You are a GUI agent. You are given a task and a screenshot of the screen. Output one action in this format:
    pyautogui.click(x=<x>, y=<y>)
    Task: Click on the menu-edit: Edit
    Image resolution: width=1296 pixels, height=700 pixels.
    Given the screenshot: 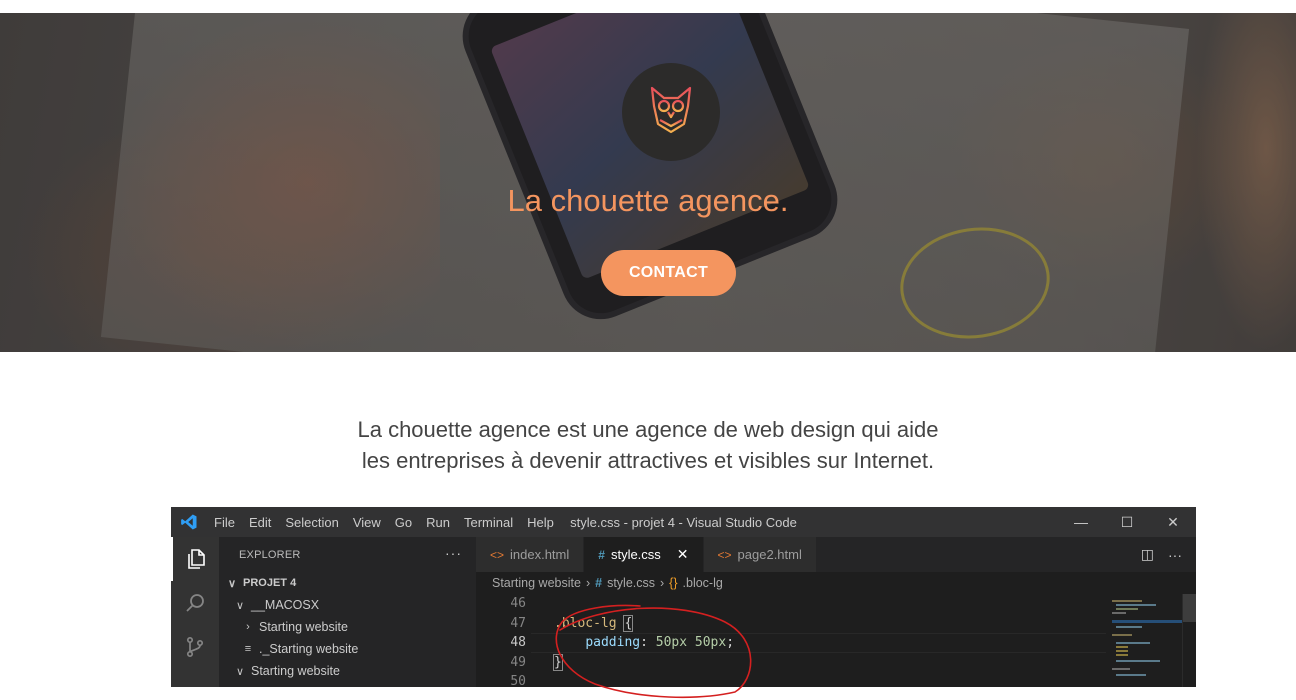 What is the action you would take?
    pyautogui.click(x=260, y=522)
    